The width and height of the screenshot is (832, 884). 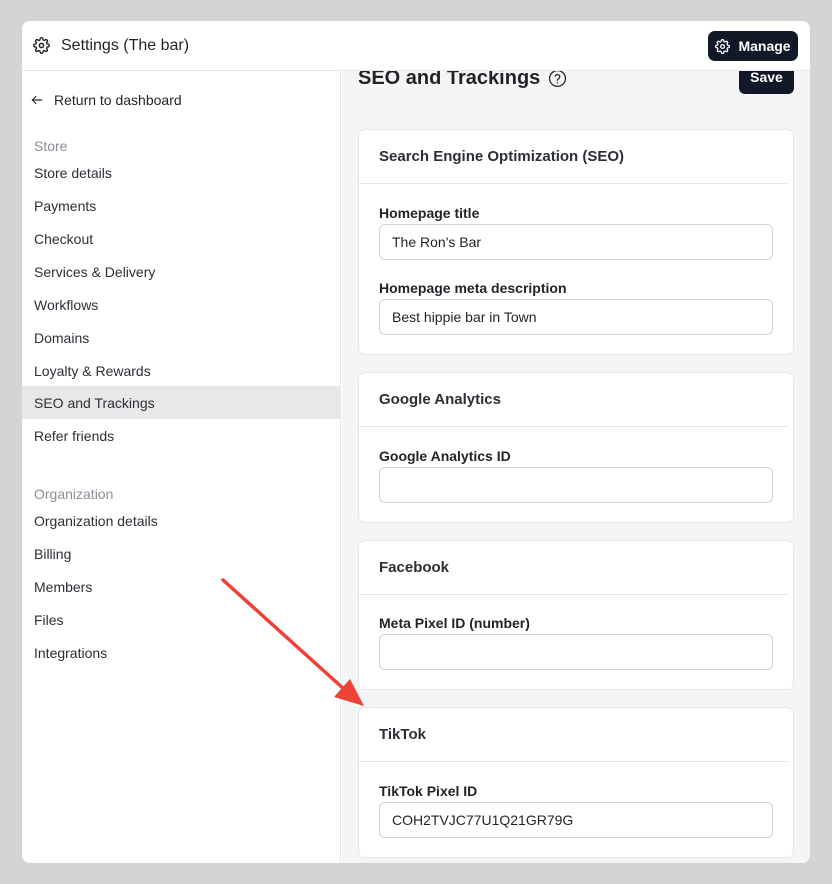 What do you see at coordinates (576, 782) in the screenshot?
I see `tiktok-card: TikTok TikTok Pixel ID` at bounding box center [576, 782].